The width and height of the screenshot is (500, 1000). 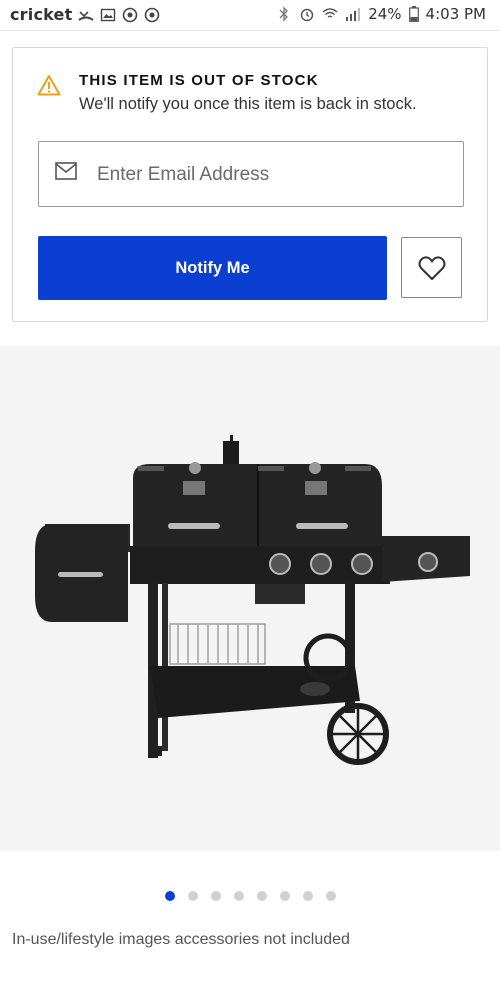 What do you see at coordinates (250, 30) in the screenshot?
I see `status-divider` at bounding box center [250, 30].